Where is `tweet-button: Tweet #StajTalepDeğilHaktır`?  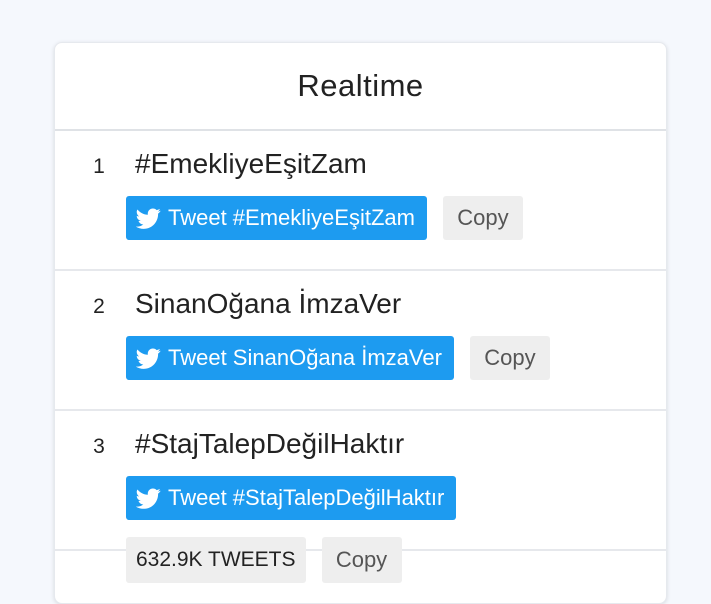
tweet-button: Tweet #StajTalepDeğilHaktır is located at coordinates (291, 498).